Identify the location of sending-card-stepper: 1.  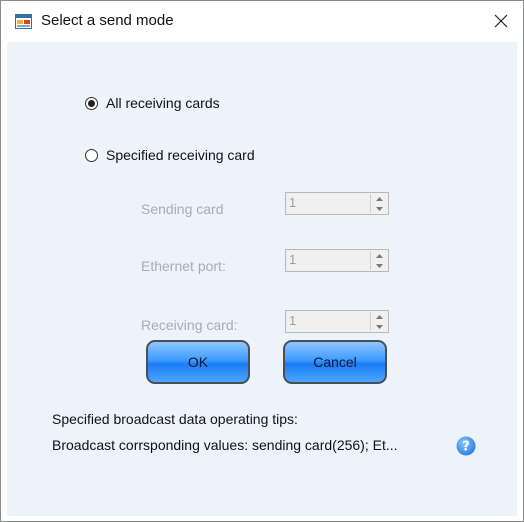
(337, 203).